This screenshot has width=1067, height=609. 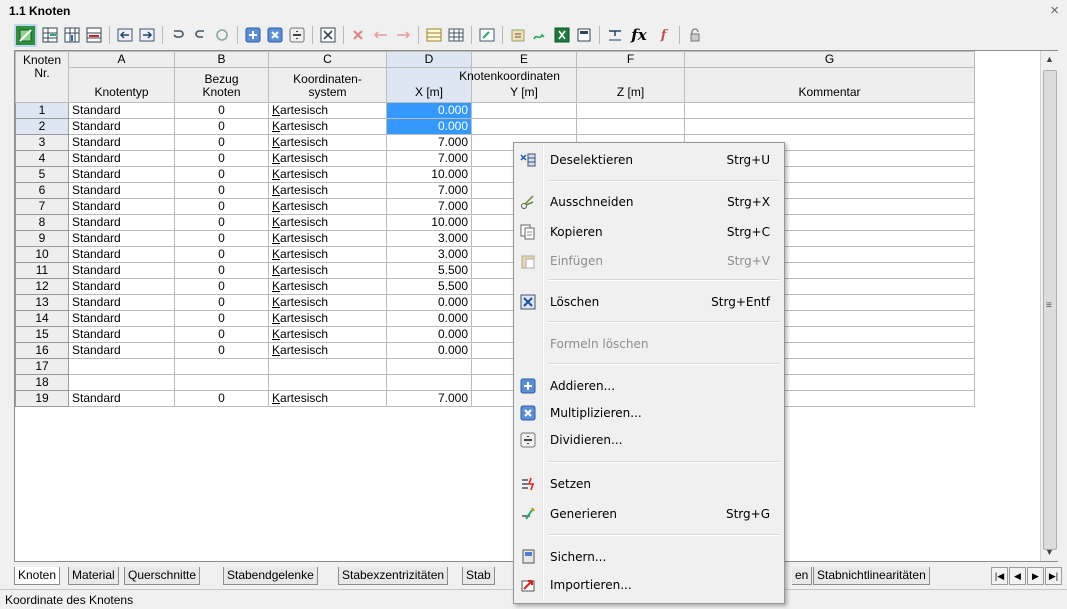 What do you see at coordinates (649, 302) in the screenshot?
I see `menu-item-delete: Löschen Strg+Entf` at bounding box center [649, 302].